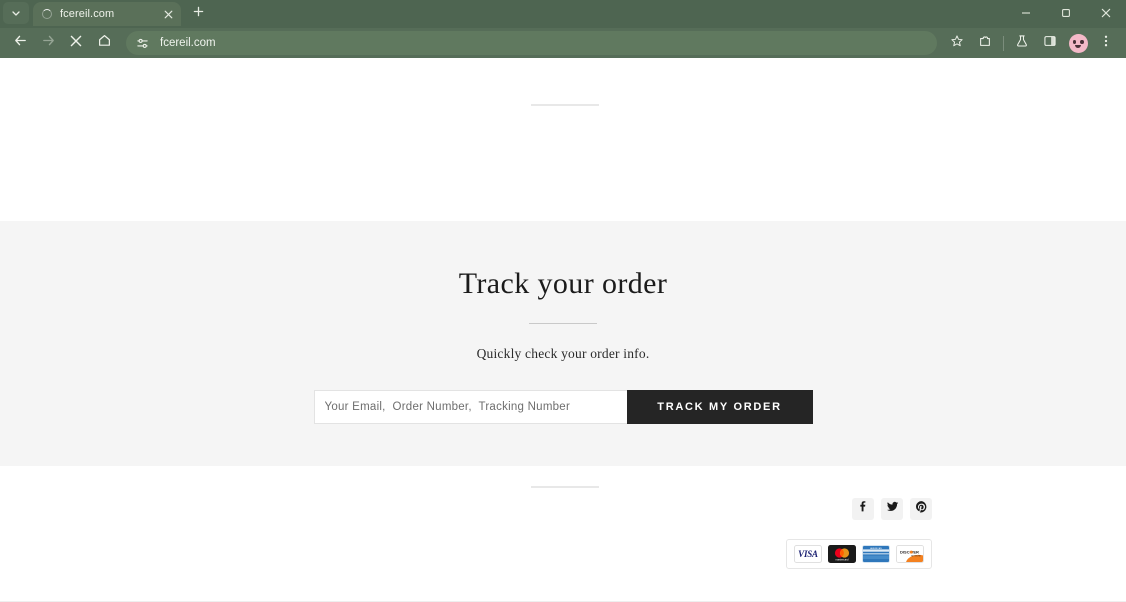  I want to click on twitter-icon, so click(892, 509).